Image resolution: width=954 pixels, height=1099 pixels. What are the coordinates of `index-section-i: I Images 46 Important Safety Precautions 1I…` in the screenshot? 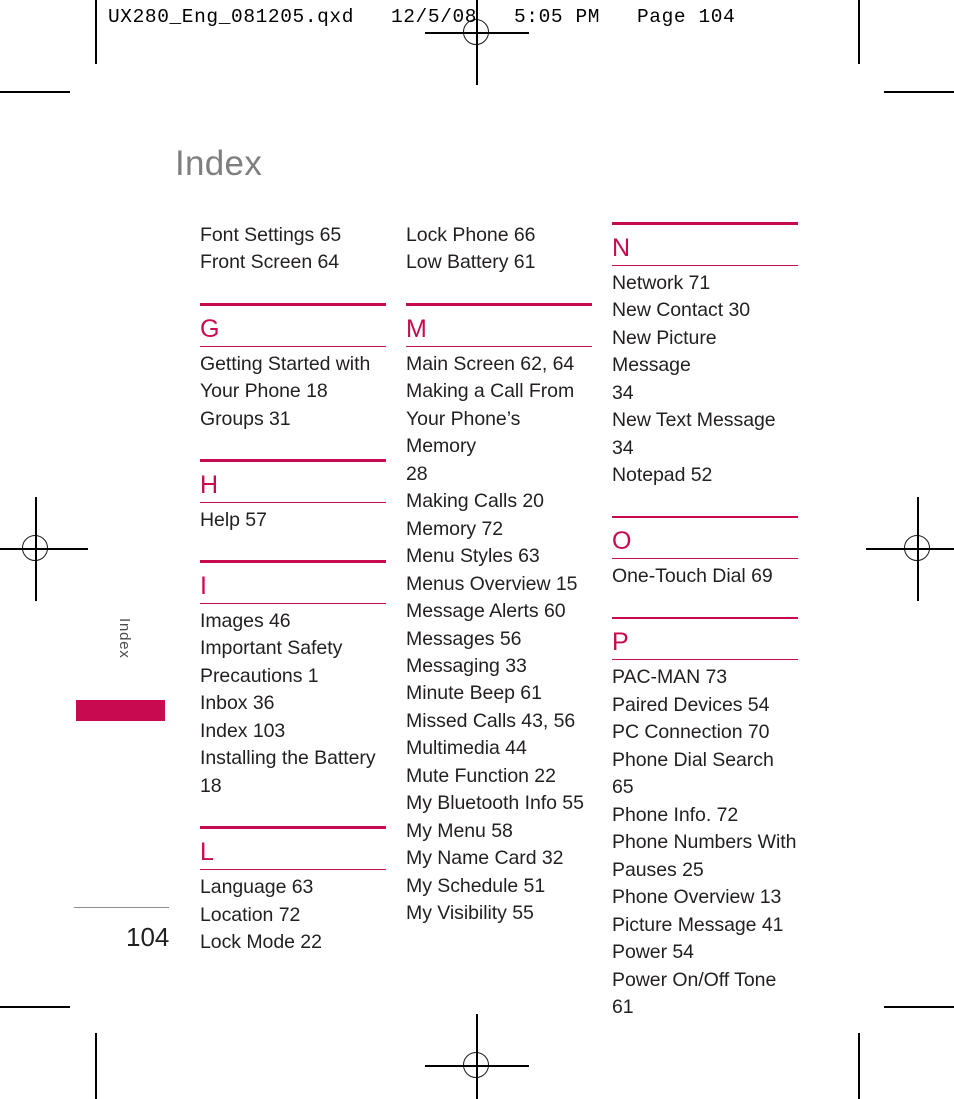 It's located at (293, 667).